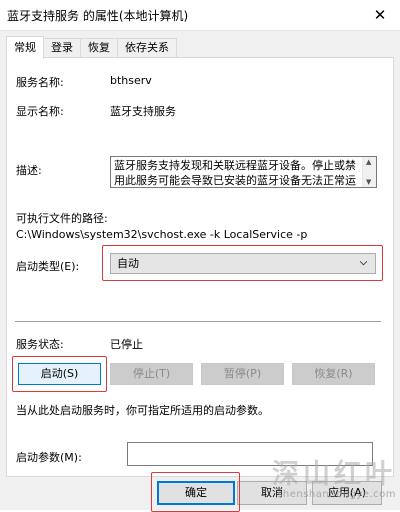 The image size is (400, 512). What do you see at coordinates (243, 263) in the screenshot?
I see `startup-type-select: 自动` at bounding box center [243, 263].